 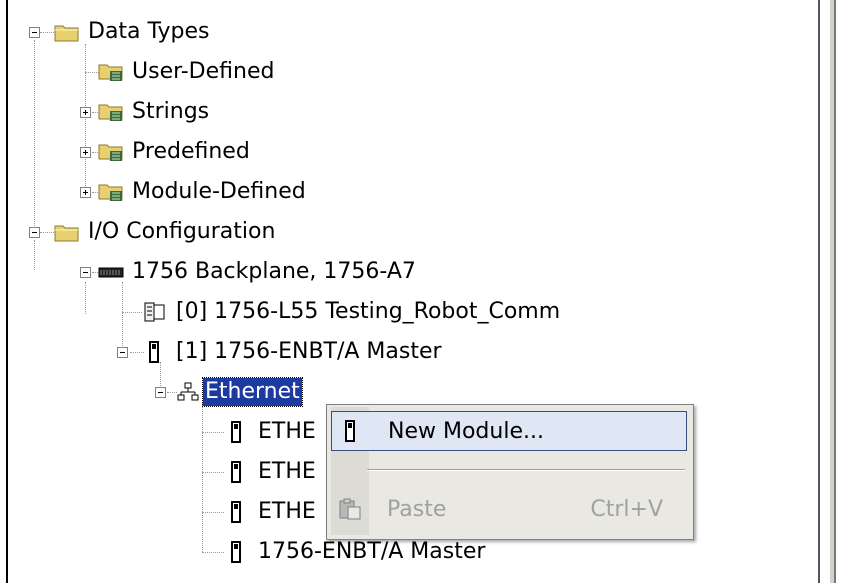 I want to click on tree-node-io-configuration: I/O Configuration, so click(x=165, y=232).